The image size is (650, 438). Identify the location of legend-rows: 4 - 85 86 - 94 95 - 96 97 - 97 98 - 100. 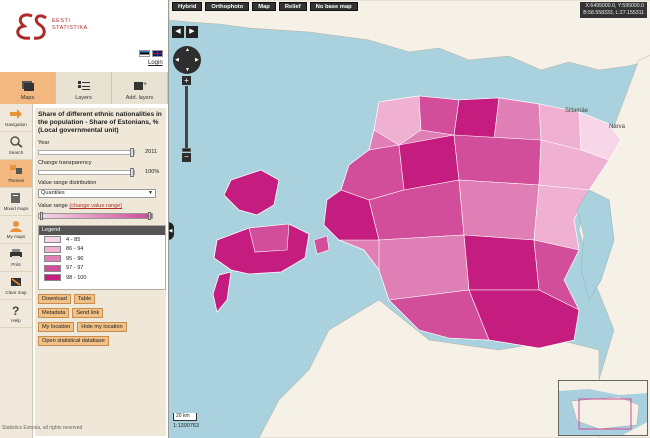
(102, 259).